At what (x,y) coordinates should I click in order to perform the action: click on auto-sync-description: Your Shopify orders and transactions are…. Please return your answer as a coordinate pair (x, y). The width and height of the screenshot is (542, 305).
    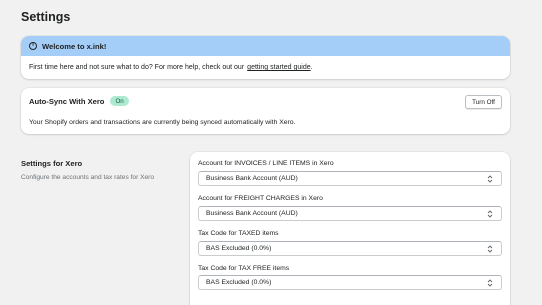
    Looking at the image, I should click on (162, 122).